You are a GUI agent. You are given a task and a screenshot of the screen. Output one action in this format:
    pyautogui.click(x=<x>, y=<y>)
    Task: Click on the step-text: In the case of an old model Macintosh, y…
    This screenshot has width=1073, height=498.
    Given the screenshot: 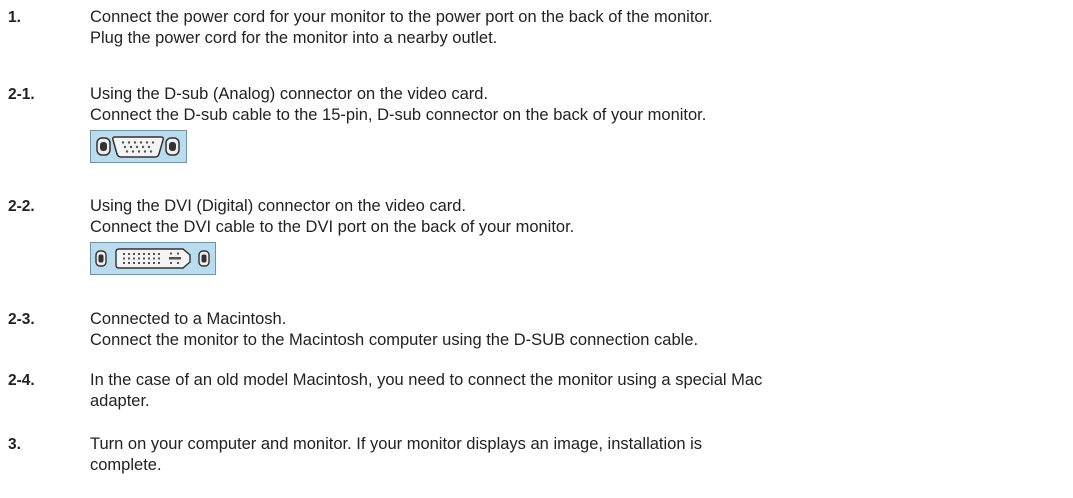 What is the action you would take?
    pyautogui.click(x=576, y=391)
    